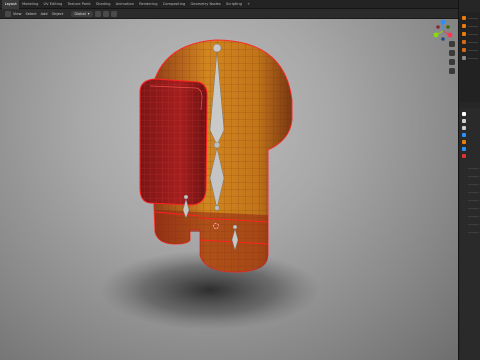 The width and height of the screenshot is (480, 360). What do you see at coordinates (30, 4) in the screenshot?
I see `tab-modeling: Modeling` at bounding box center [30, 4].